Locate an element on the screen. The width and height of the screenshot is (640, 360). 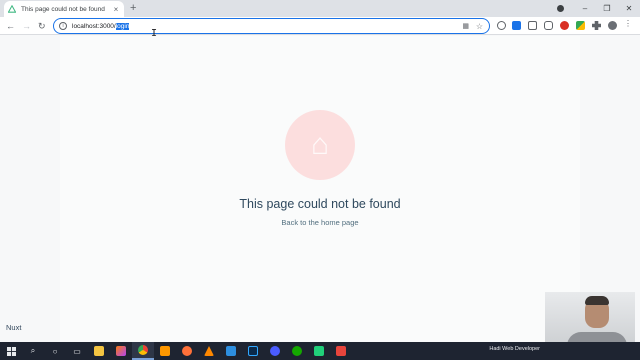
vlc-icon is located at coordinates (209, 351).